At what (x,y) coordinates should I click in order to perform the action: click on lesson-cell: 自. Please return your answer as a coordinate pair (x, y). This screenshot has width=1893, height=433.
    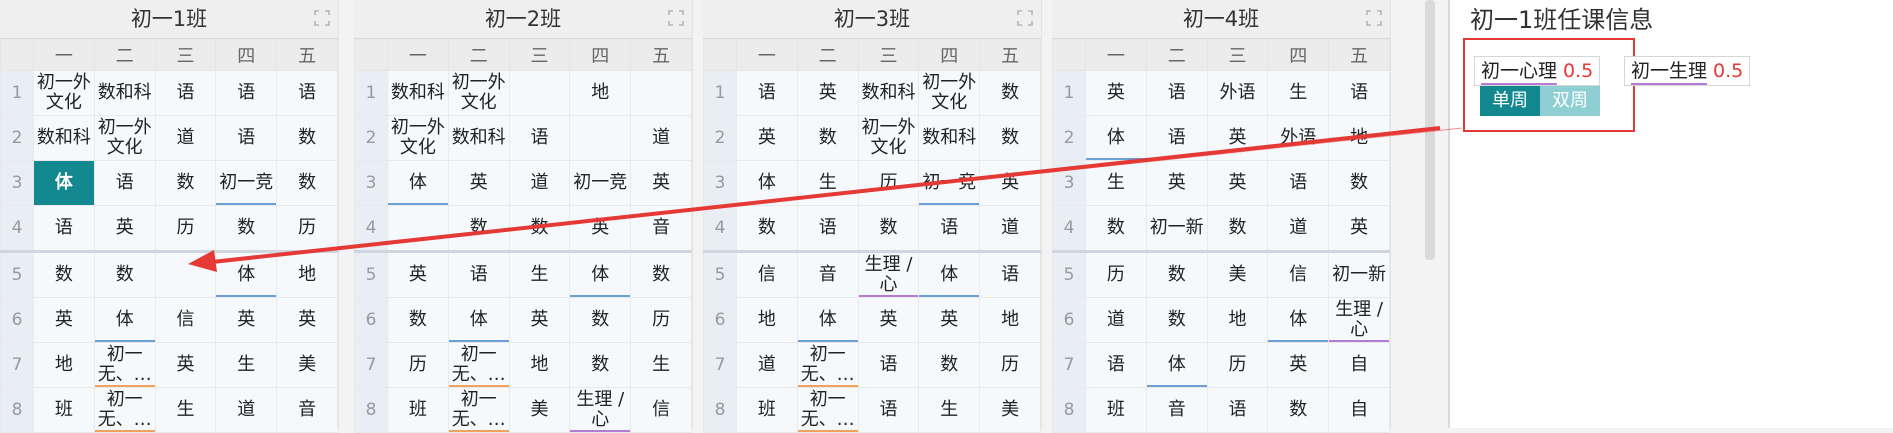
    Looking at the image, I should click on (1359, 365).